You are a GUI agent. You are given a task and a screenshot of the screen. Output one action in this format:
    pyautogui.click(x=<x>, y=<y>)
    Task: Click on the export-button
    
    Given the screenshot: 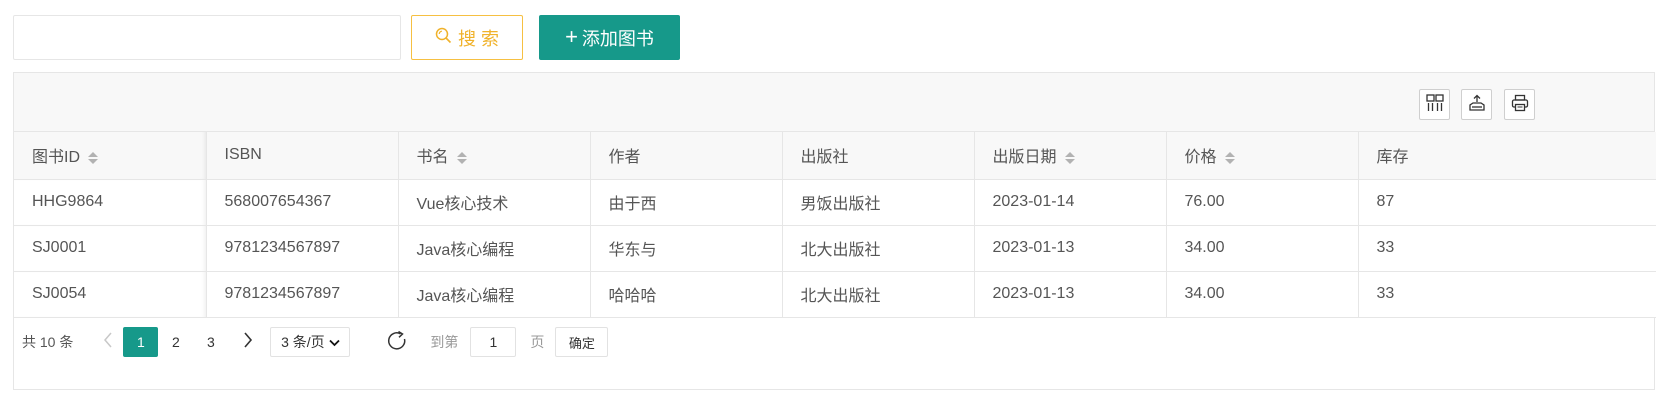 What is the action you would take?
    pyautogui.click(x=1476, y=104)
    